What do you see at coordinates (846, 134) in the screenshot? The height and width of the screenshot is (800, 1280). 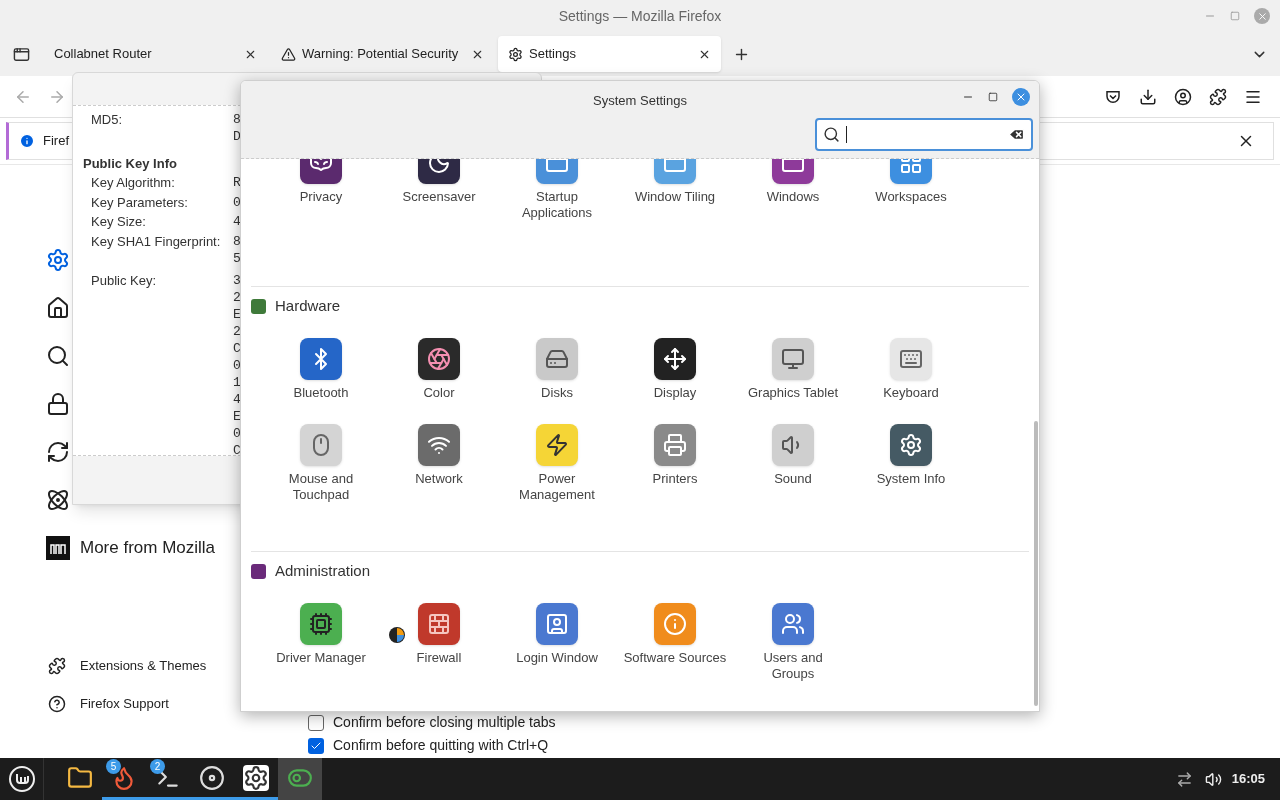 I see `text-cursor` at bounding box center [846, 134].